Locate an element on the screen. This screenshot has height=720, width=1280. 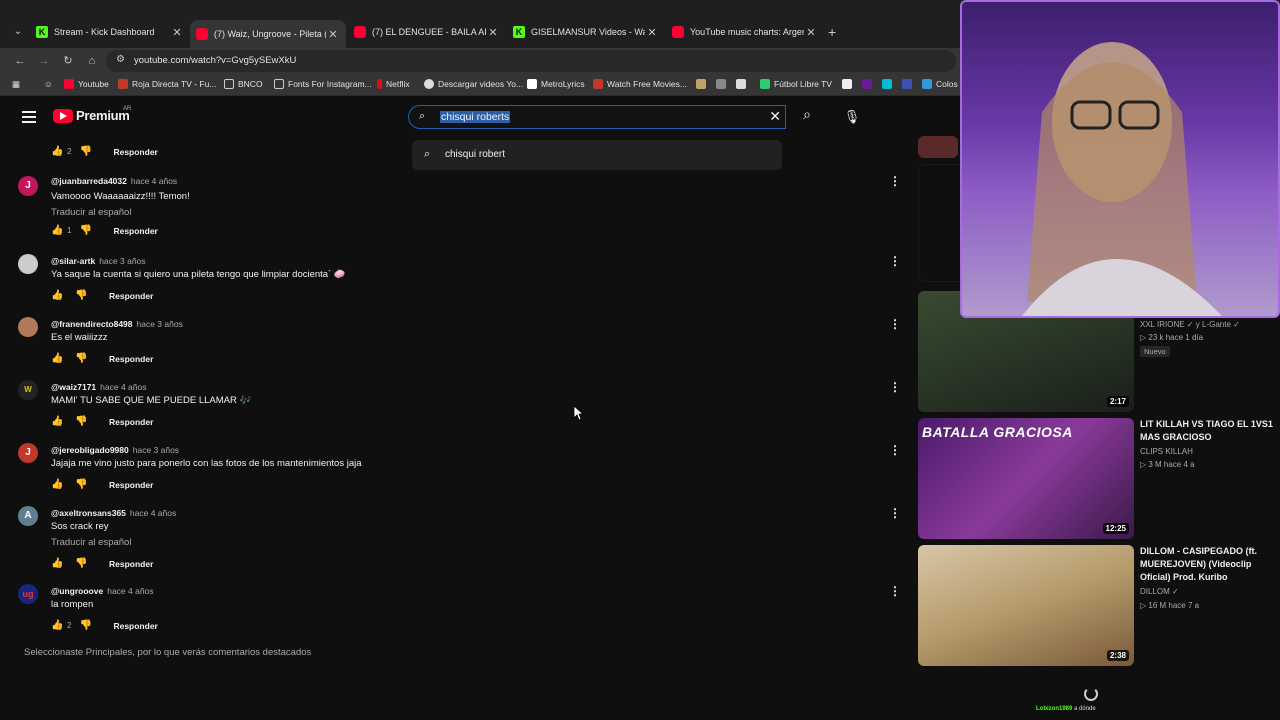
bookmark-colos: Colos is located at coordinates (940, 84).